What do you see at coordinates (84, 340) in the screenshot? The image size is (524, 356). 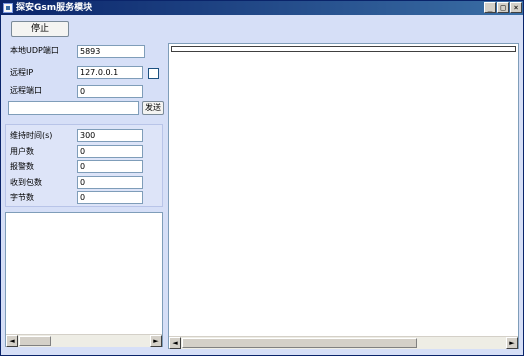 I see `left-horizontal-scrollbar: ◄ ►` at bounding box center [84, 340].